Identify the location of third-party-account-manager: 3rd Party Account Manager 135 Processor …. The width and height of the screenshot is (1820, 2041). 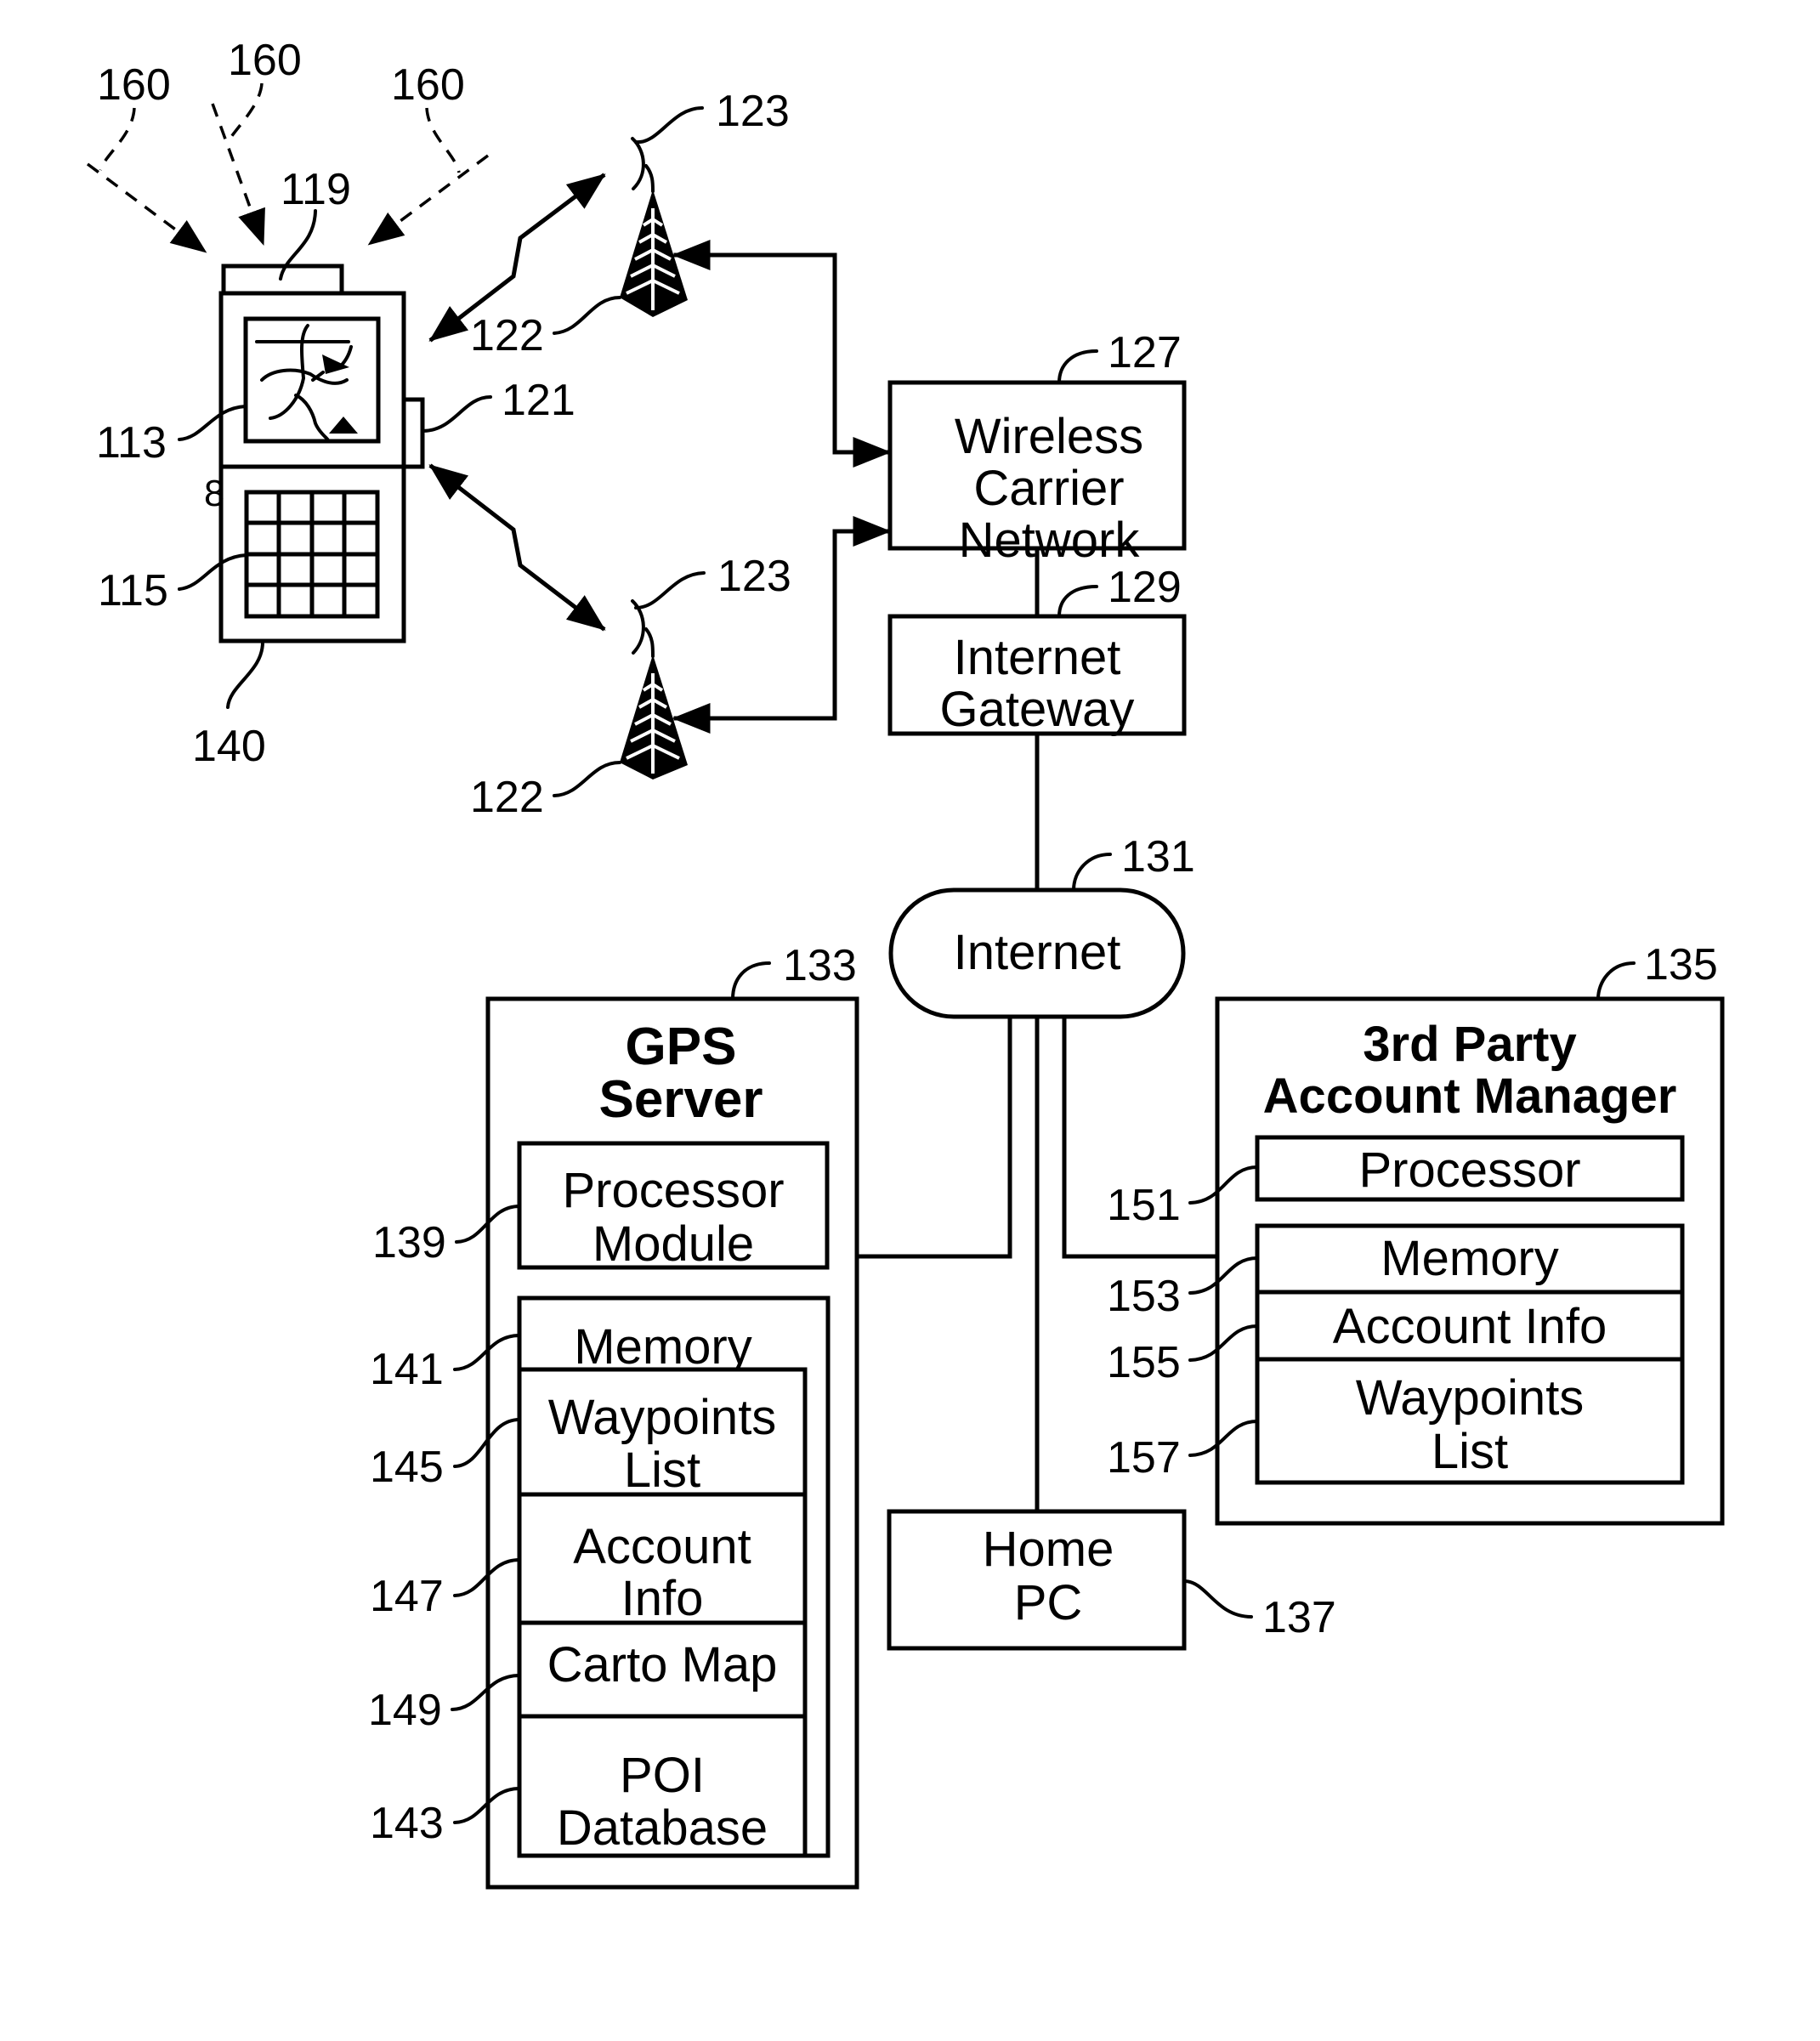
(1416, 1233).